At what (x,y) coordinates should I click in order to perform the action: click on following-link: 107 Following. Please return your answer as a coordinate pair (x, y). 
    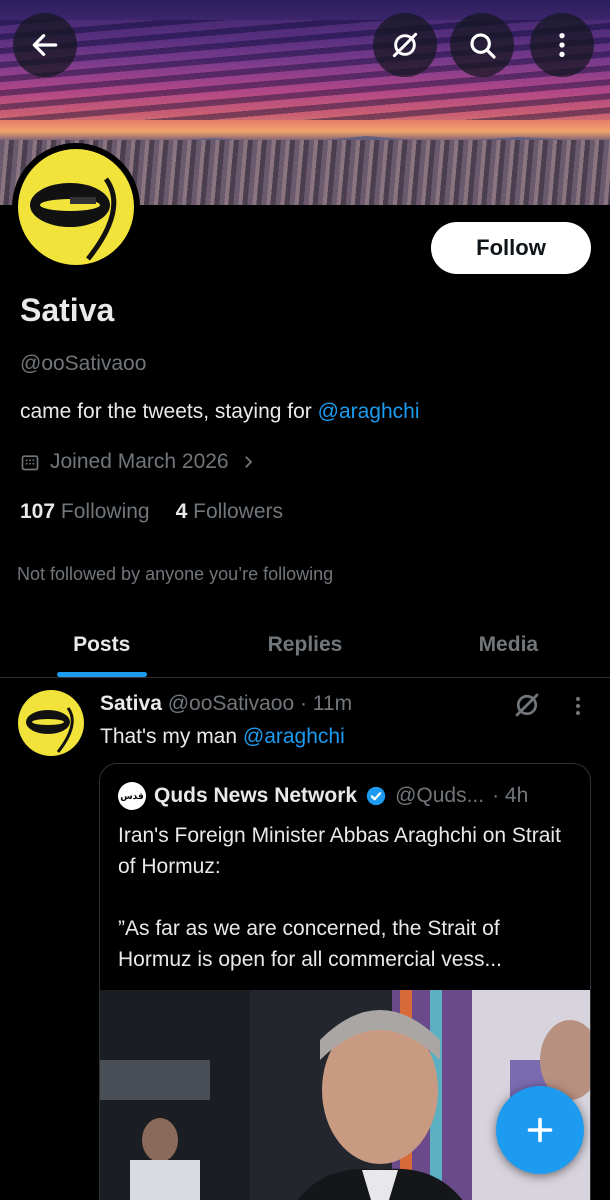
    Looking at the image, I should click on (85, 512).